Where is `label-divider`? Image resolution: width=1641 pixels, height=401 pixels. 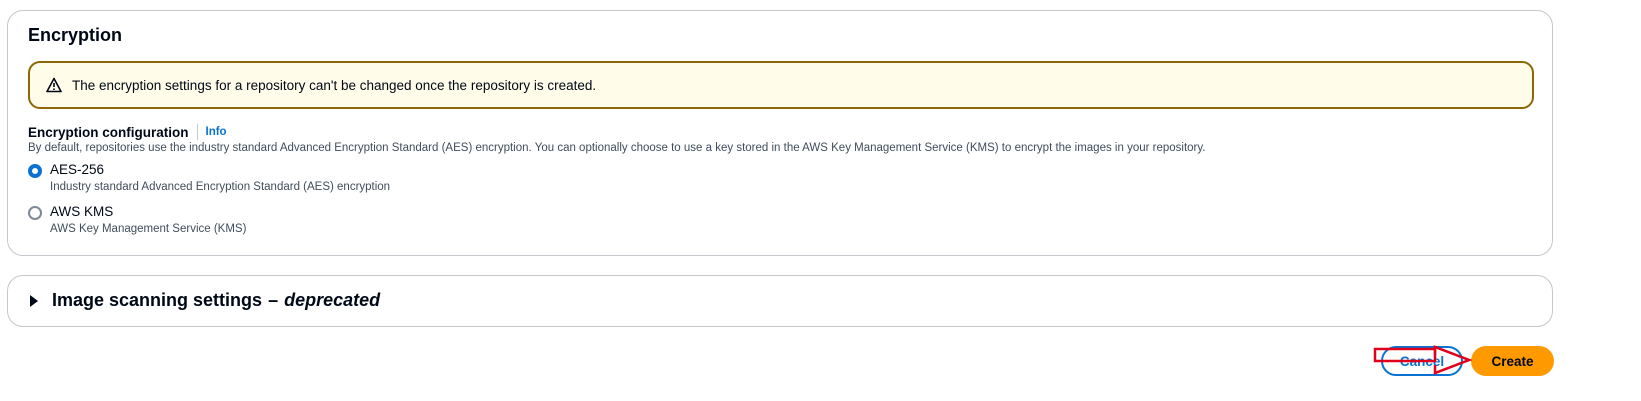
label-divider is located at coordinates (197, 132).